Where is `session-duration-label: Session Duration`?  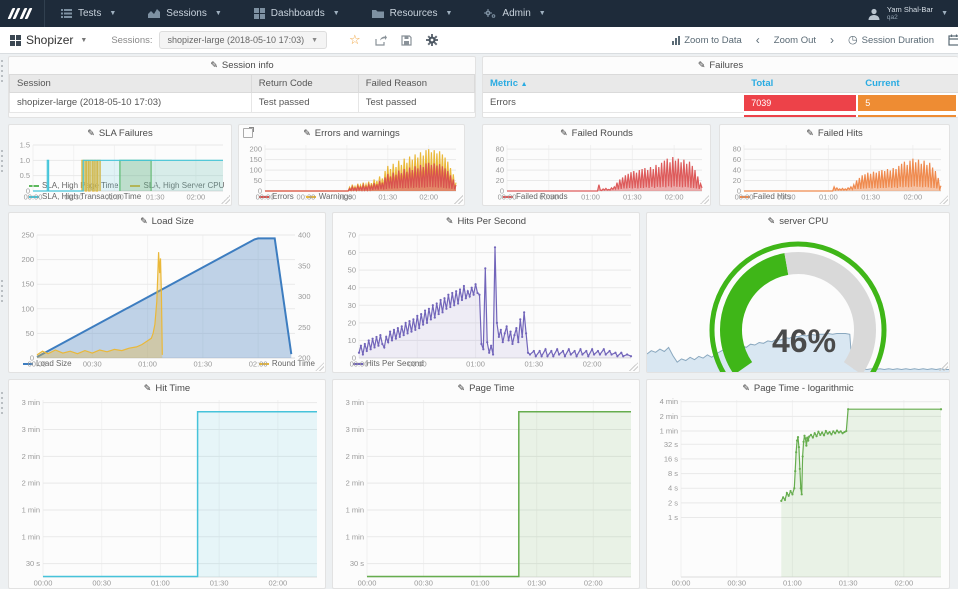
session-duration-label: Session Duration is located at coordinates (897, 40).